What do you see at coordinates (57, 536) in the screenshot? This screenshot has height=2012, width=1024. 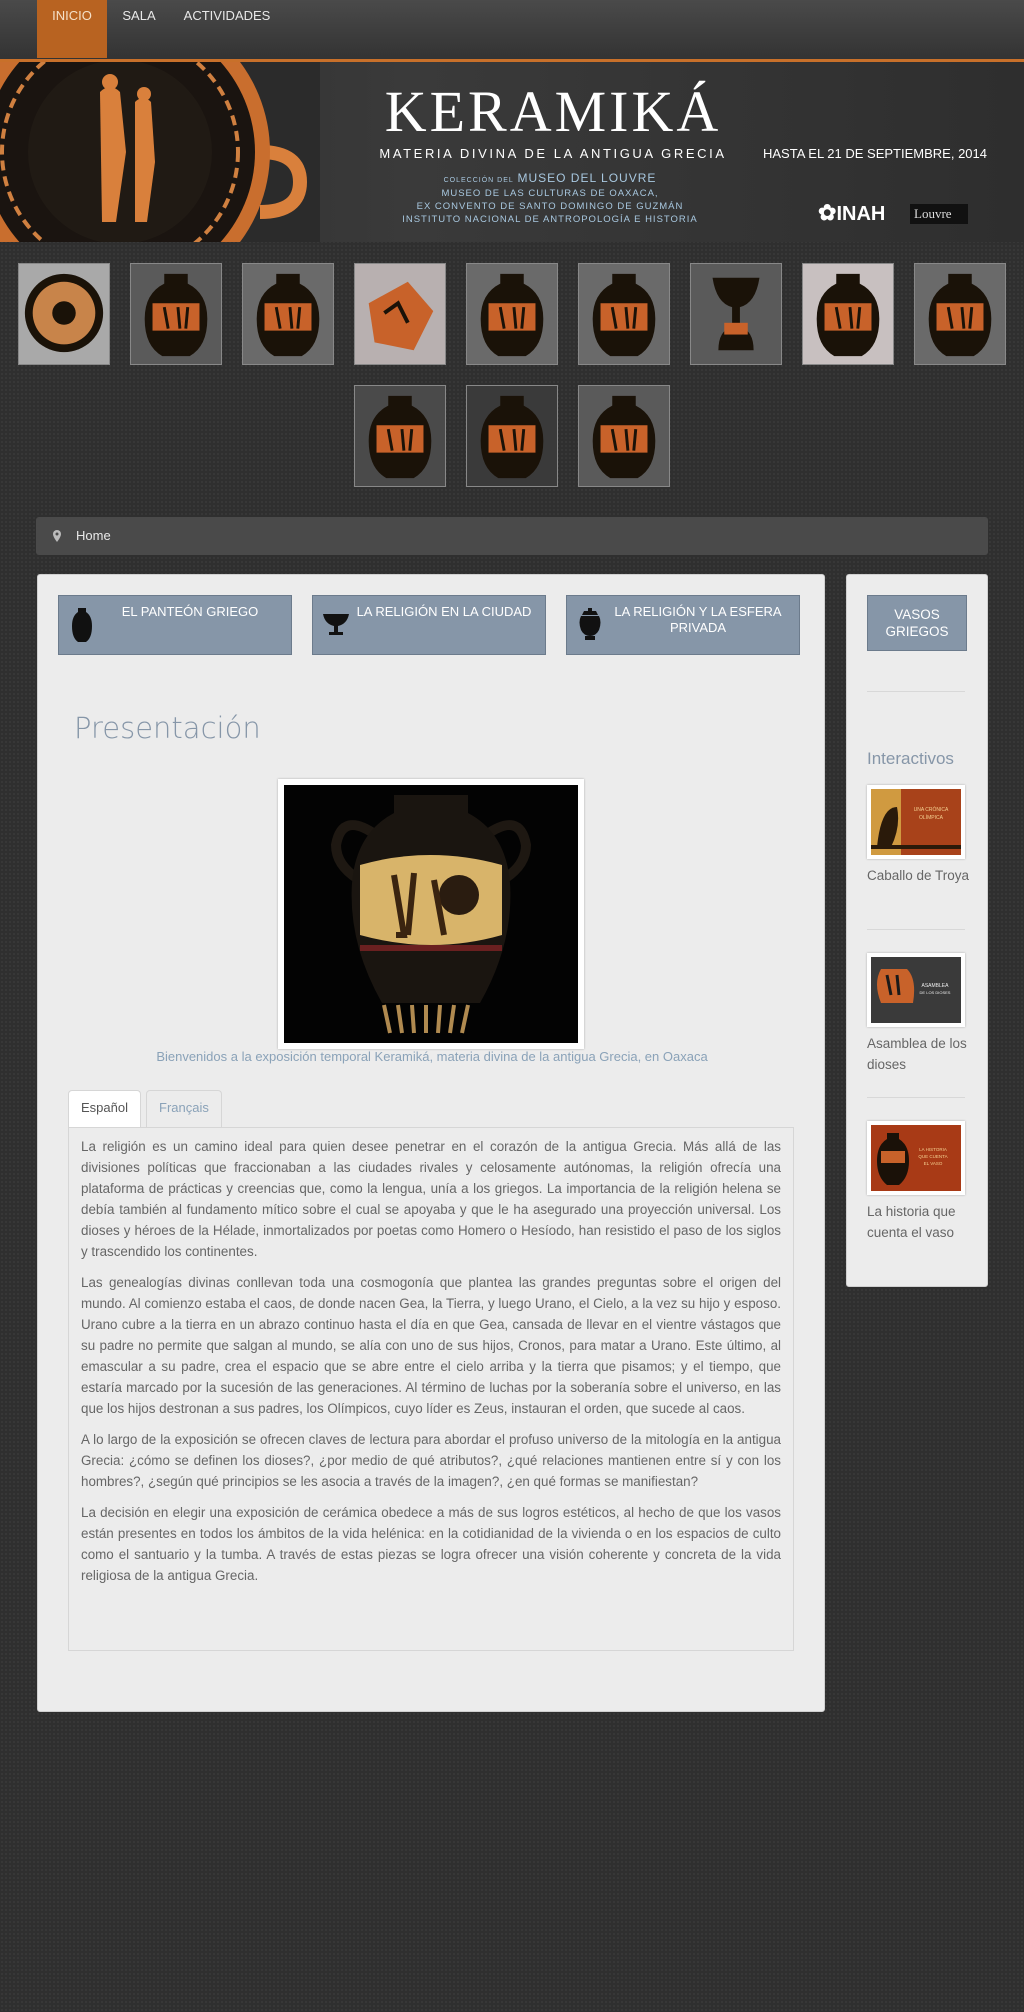 I see `map-pin-icon` at bounding box center [57, 536].